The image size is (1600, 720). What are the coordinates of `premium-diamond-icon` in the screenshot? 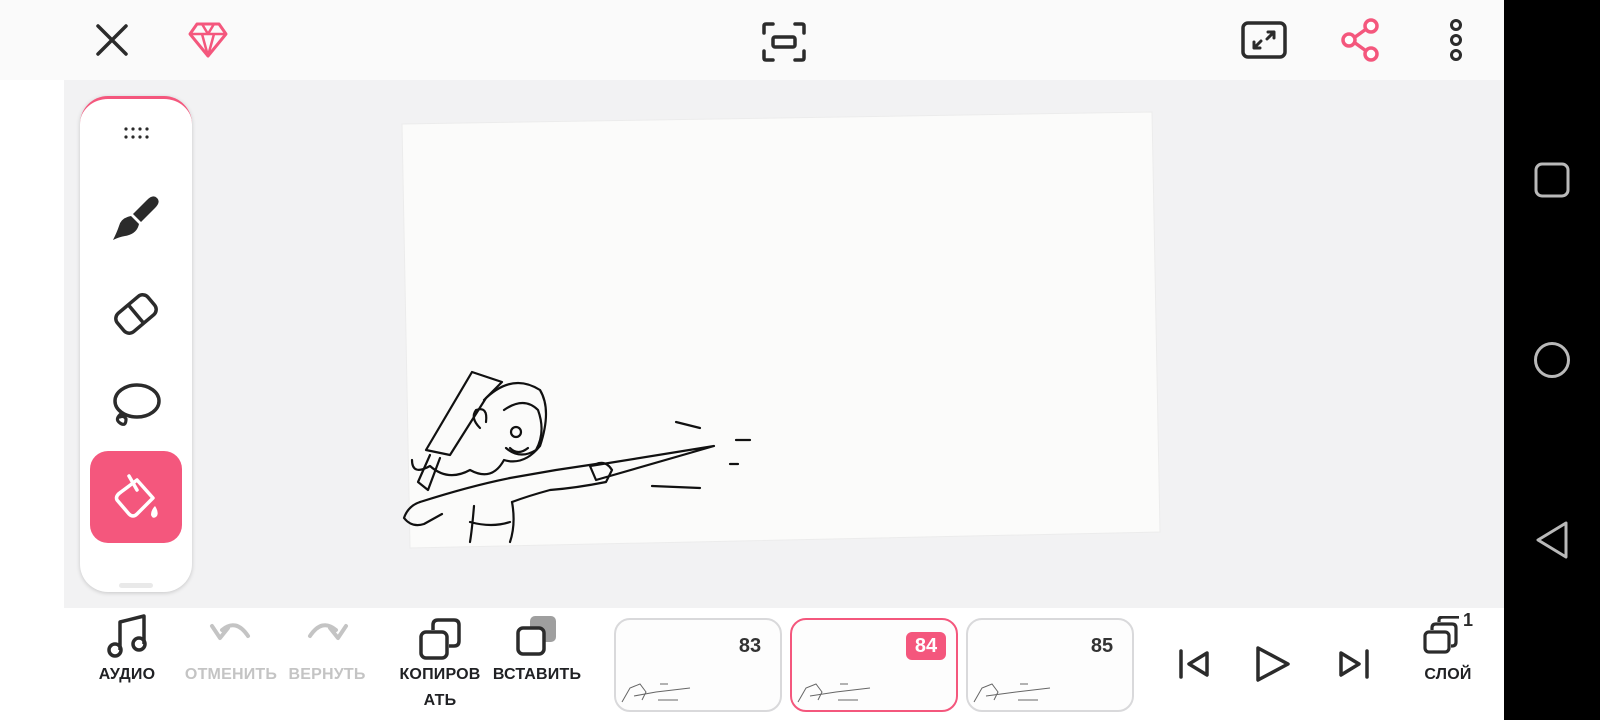 It's located at (208, 40).